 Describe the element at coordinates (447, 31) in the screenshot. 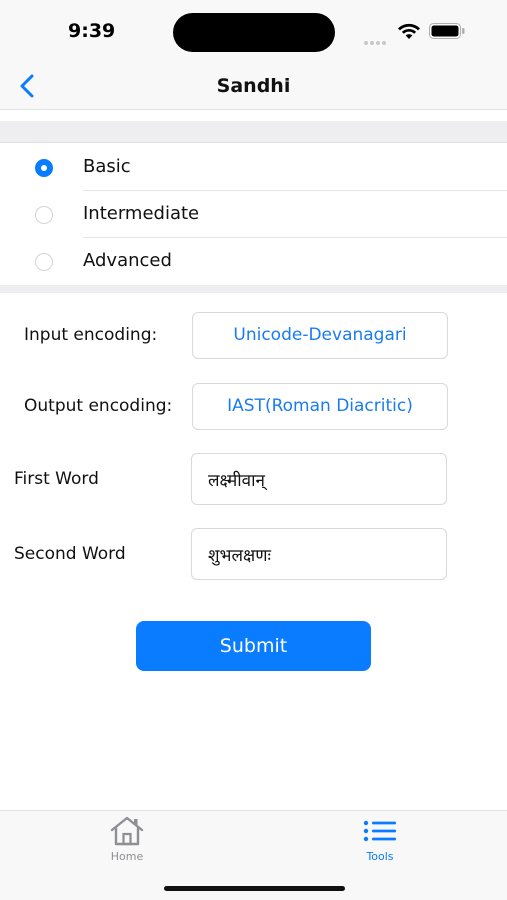

I see `battery-icon` at that location.